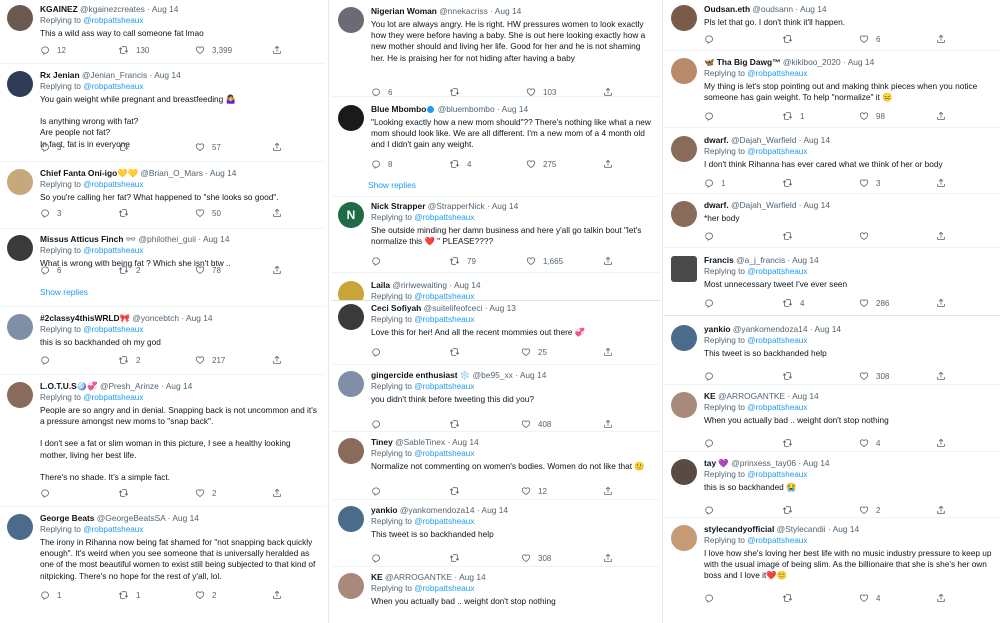 The width and height of the screenshot is (1000, 623). I want to click on user-handle: @Brian_O_Mars, so click(171, 173).